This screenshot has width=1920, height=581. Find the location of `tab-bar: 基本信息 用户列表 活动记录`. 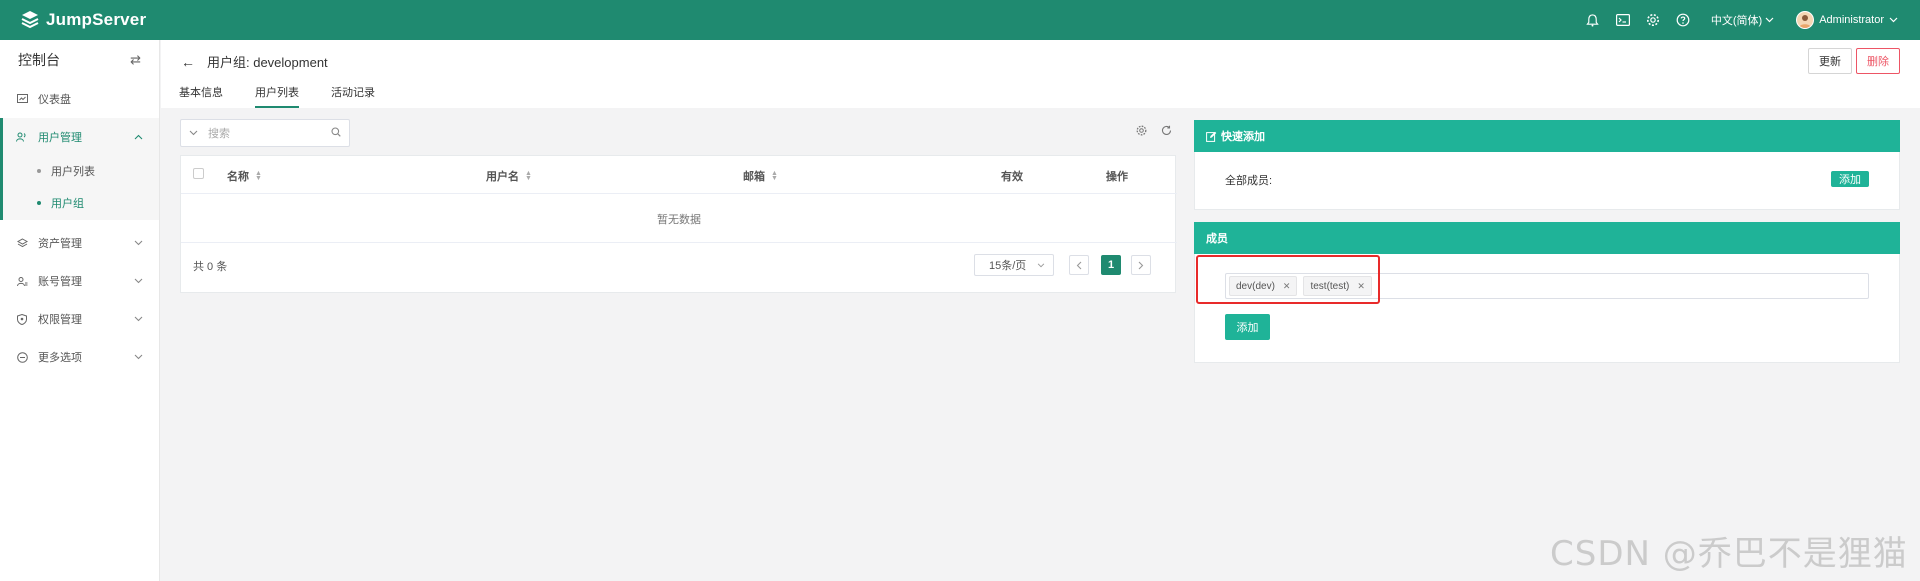

tab-bar: 基本信息 用户列表 活动记录 is located at coordinates (277, 96).